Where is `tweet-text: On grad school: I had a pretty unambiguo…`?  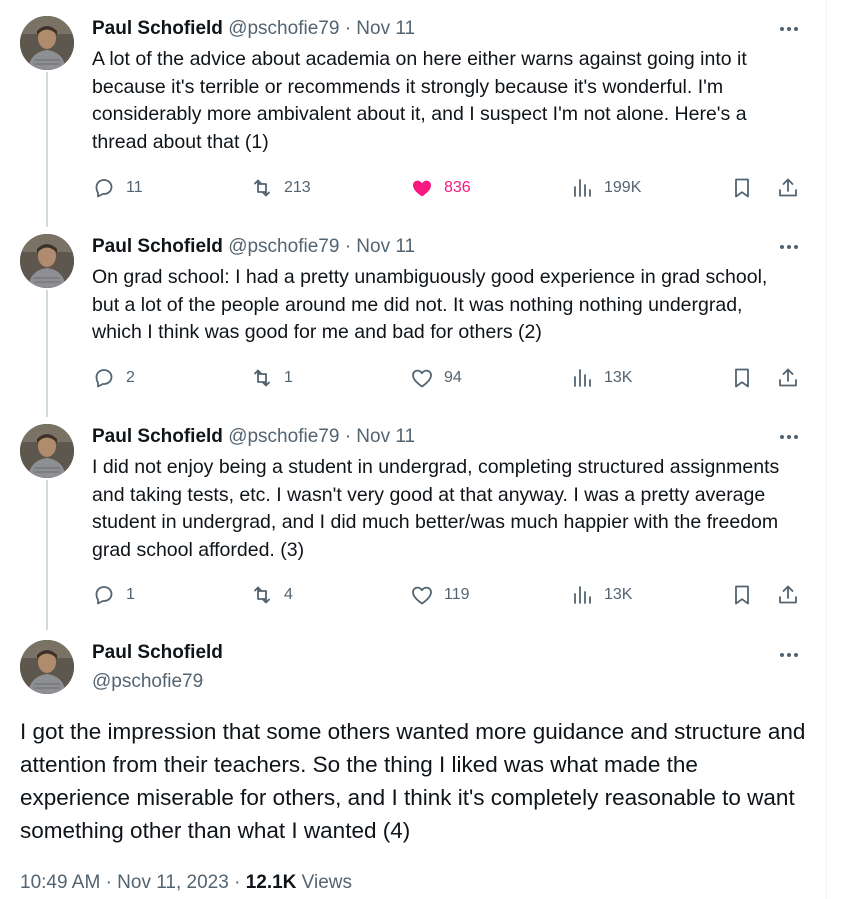 tweet-text: On grad school: I had a pretty unambiguo… is located at coordinates (430, 304).